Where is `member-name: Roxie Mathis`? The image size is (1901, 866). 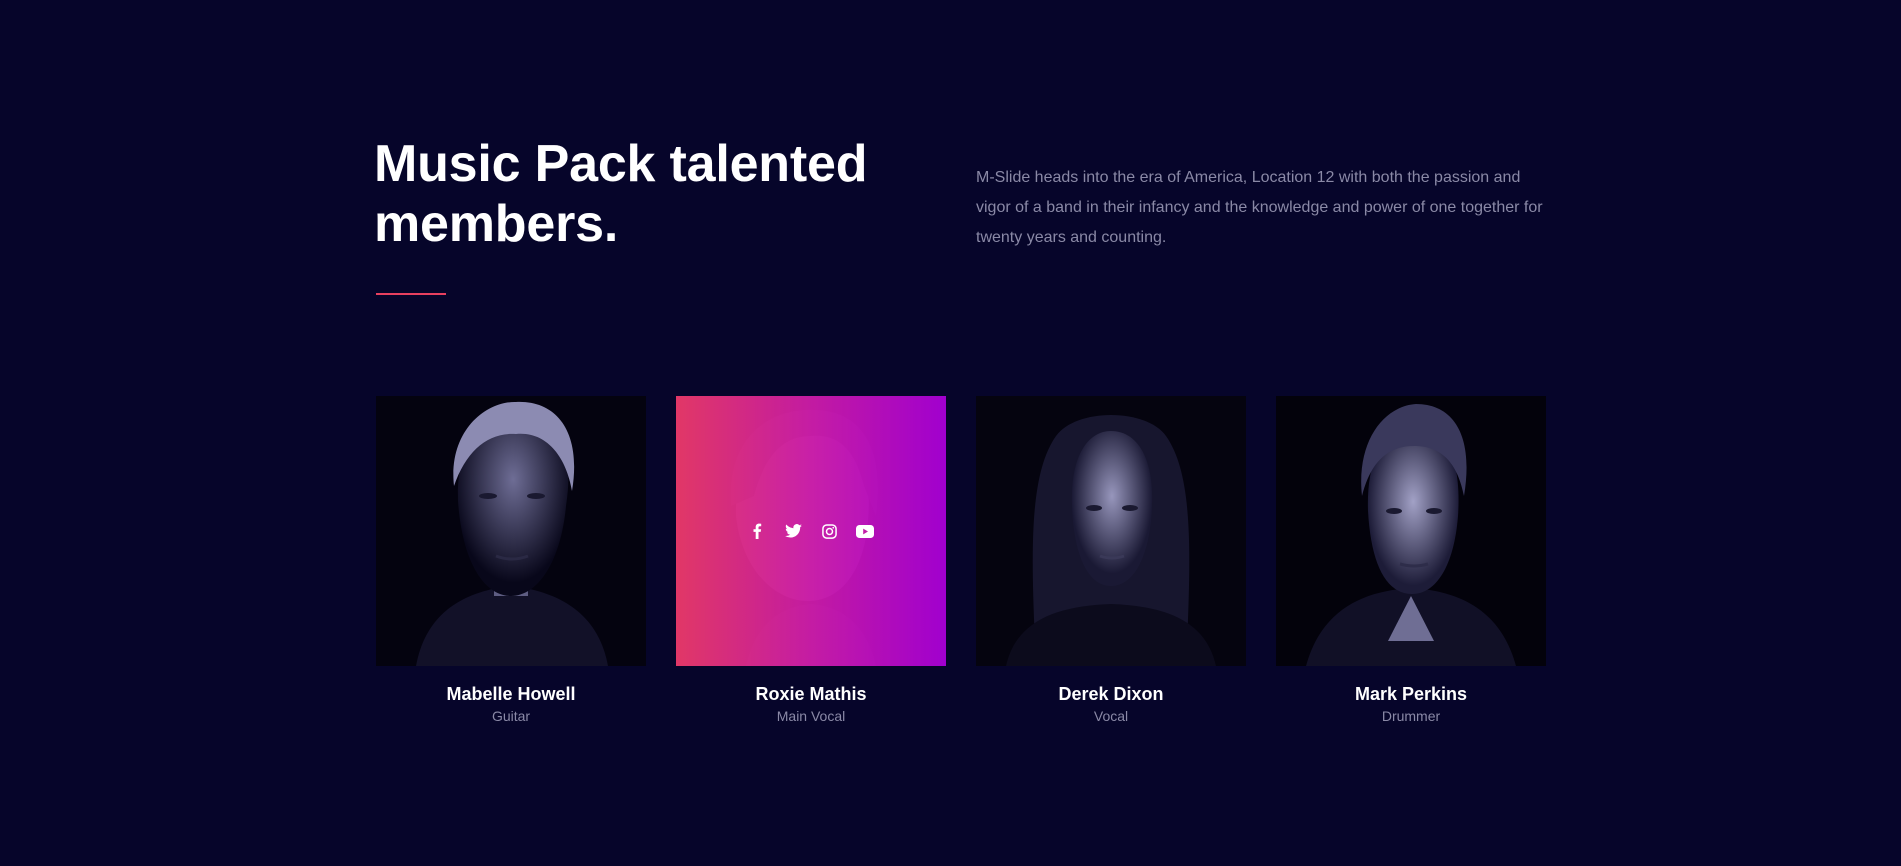 member-name: Roxie Mathis is located at coordinates (811, 694).